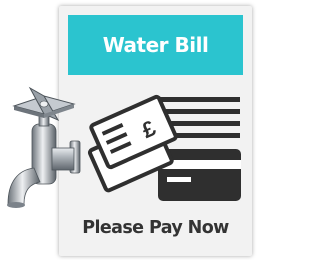 The width and height of the screenshot is (320, 260). I want to click on water-tap-icon, so click(44, 147).